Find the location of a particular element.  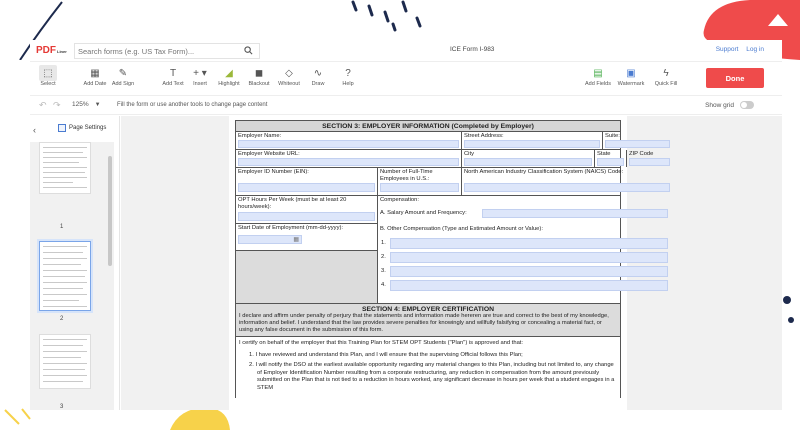

list-number: 2. is located at coordinates (383, 257).